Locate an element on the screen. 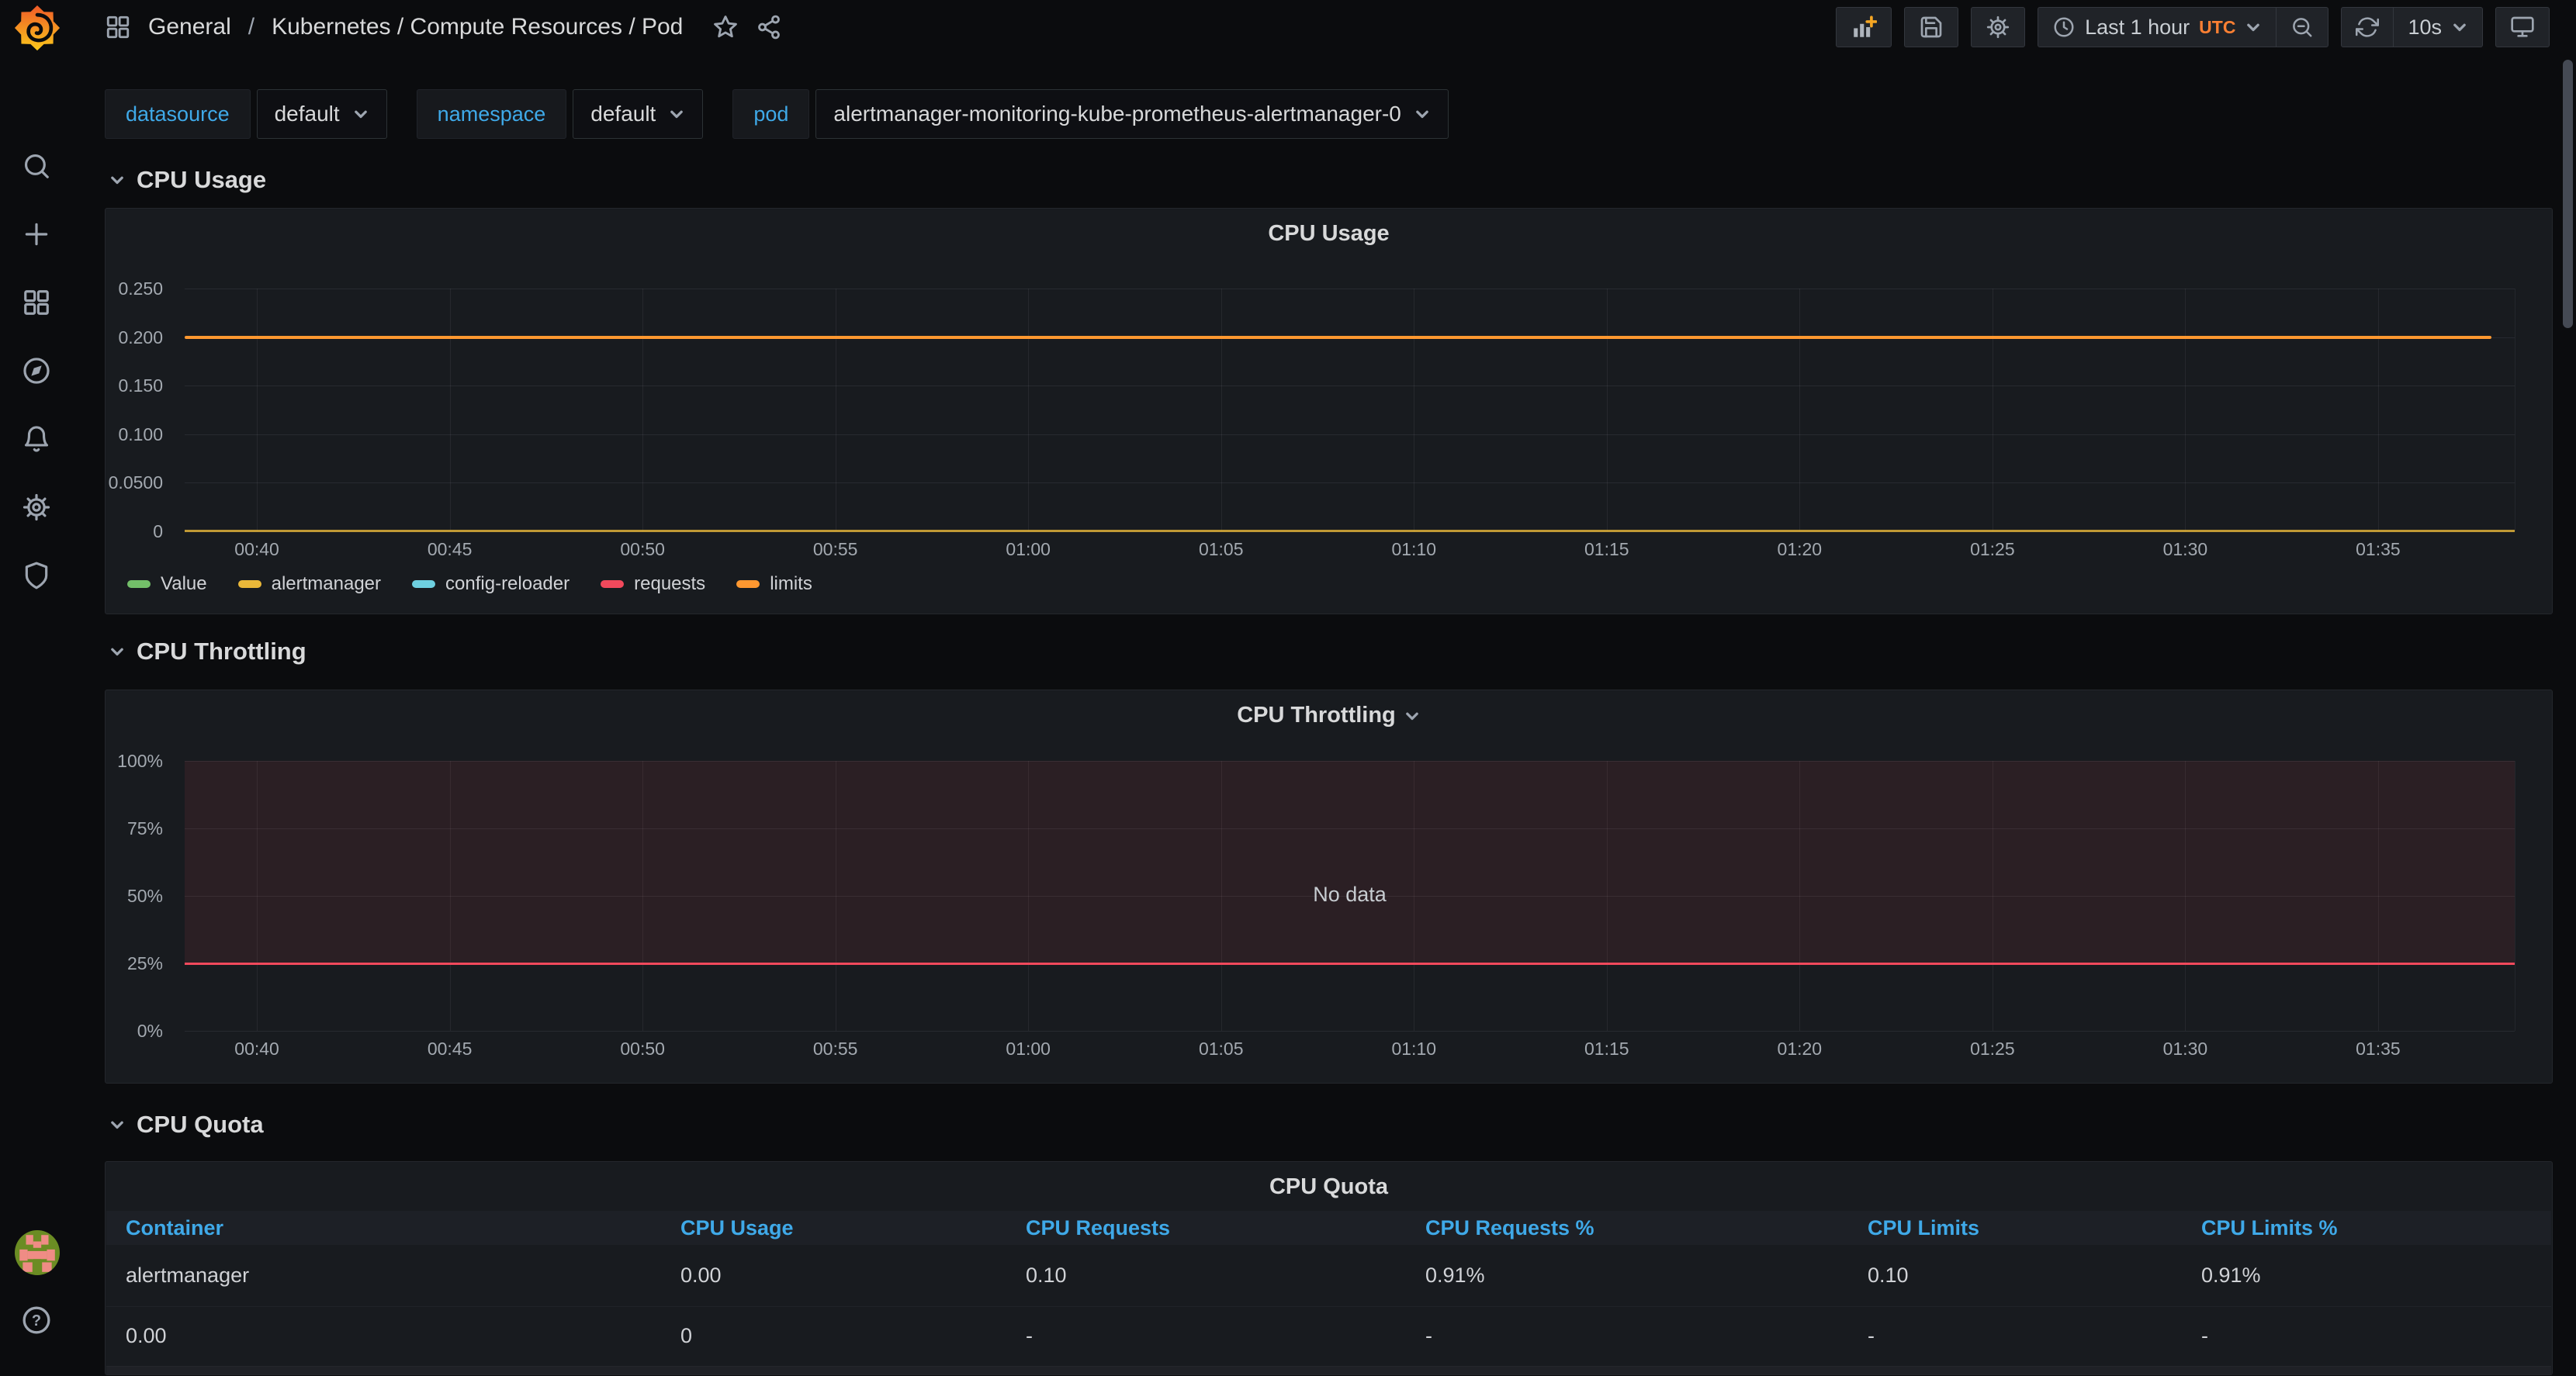 The height and width of the screenshot is (1376, 2576). help-icon: ? is located at coordinates (36, 1320).